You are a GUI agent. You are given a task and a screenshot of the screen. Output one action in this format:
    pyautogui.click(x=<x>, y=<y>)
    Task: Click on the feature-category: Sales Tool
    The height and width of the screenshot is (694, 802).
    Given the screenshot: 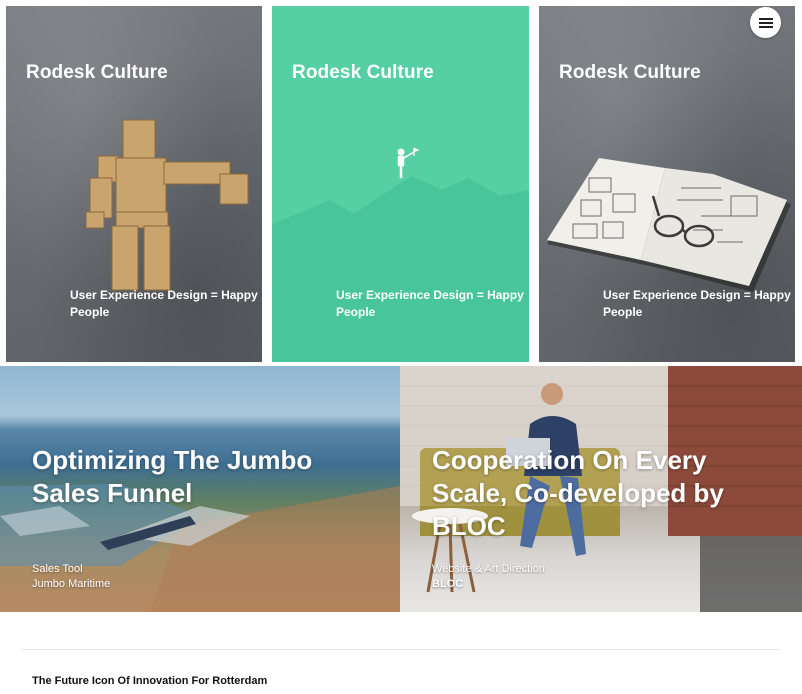 What is the action you would take?
    pyautogui.click(x=57, y=569)
    